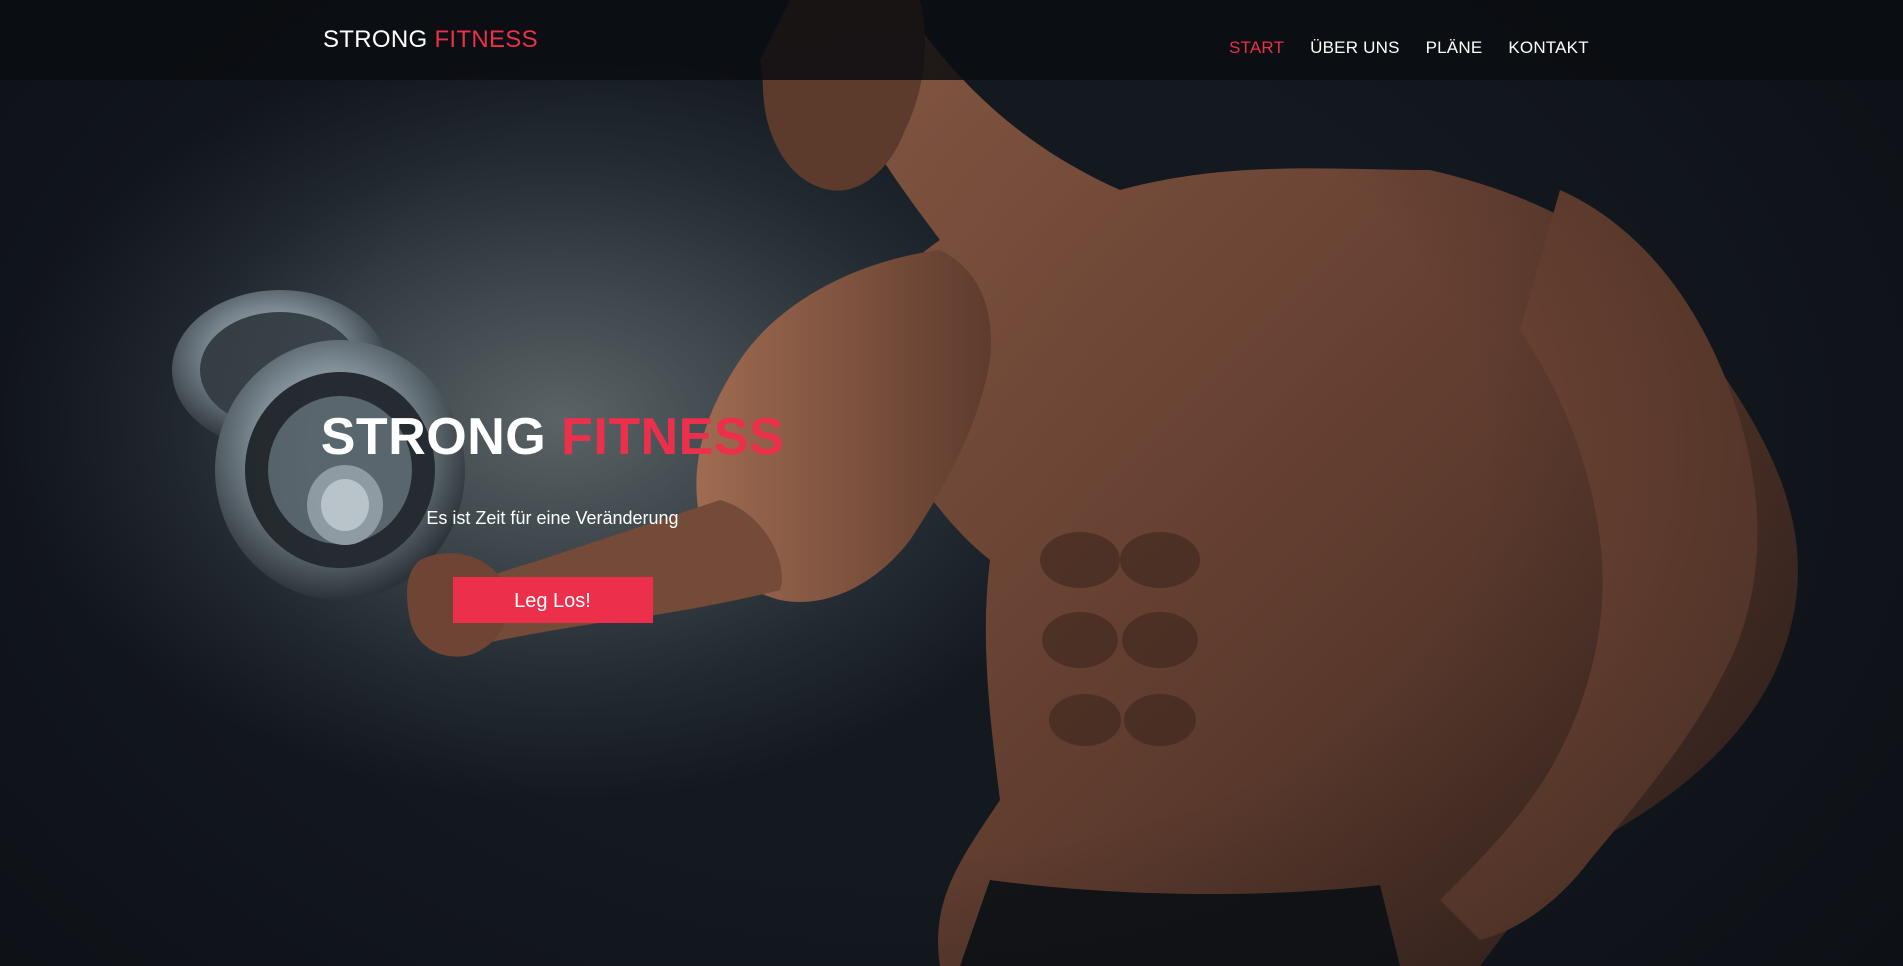 Image resolution: width=1903 pixels, height=966 pixels. I want to click on nav-item-start: START, so click(1256, 48).